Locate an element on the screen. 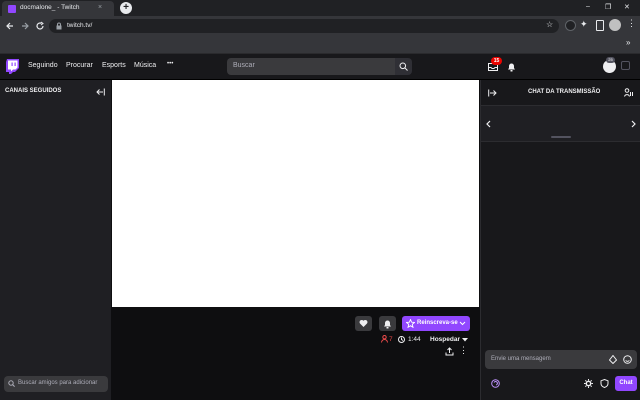  chat-next-icon is located at coordinates (633, 124).